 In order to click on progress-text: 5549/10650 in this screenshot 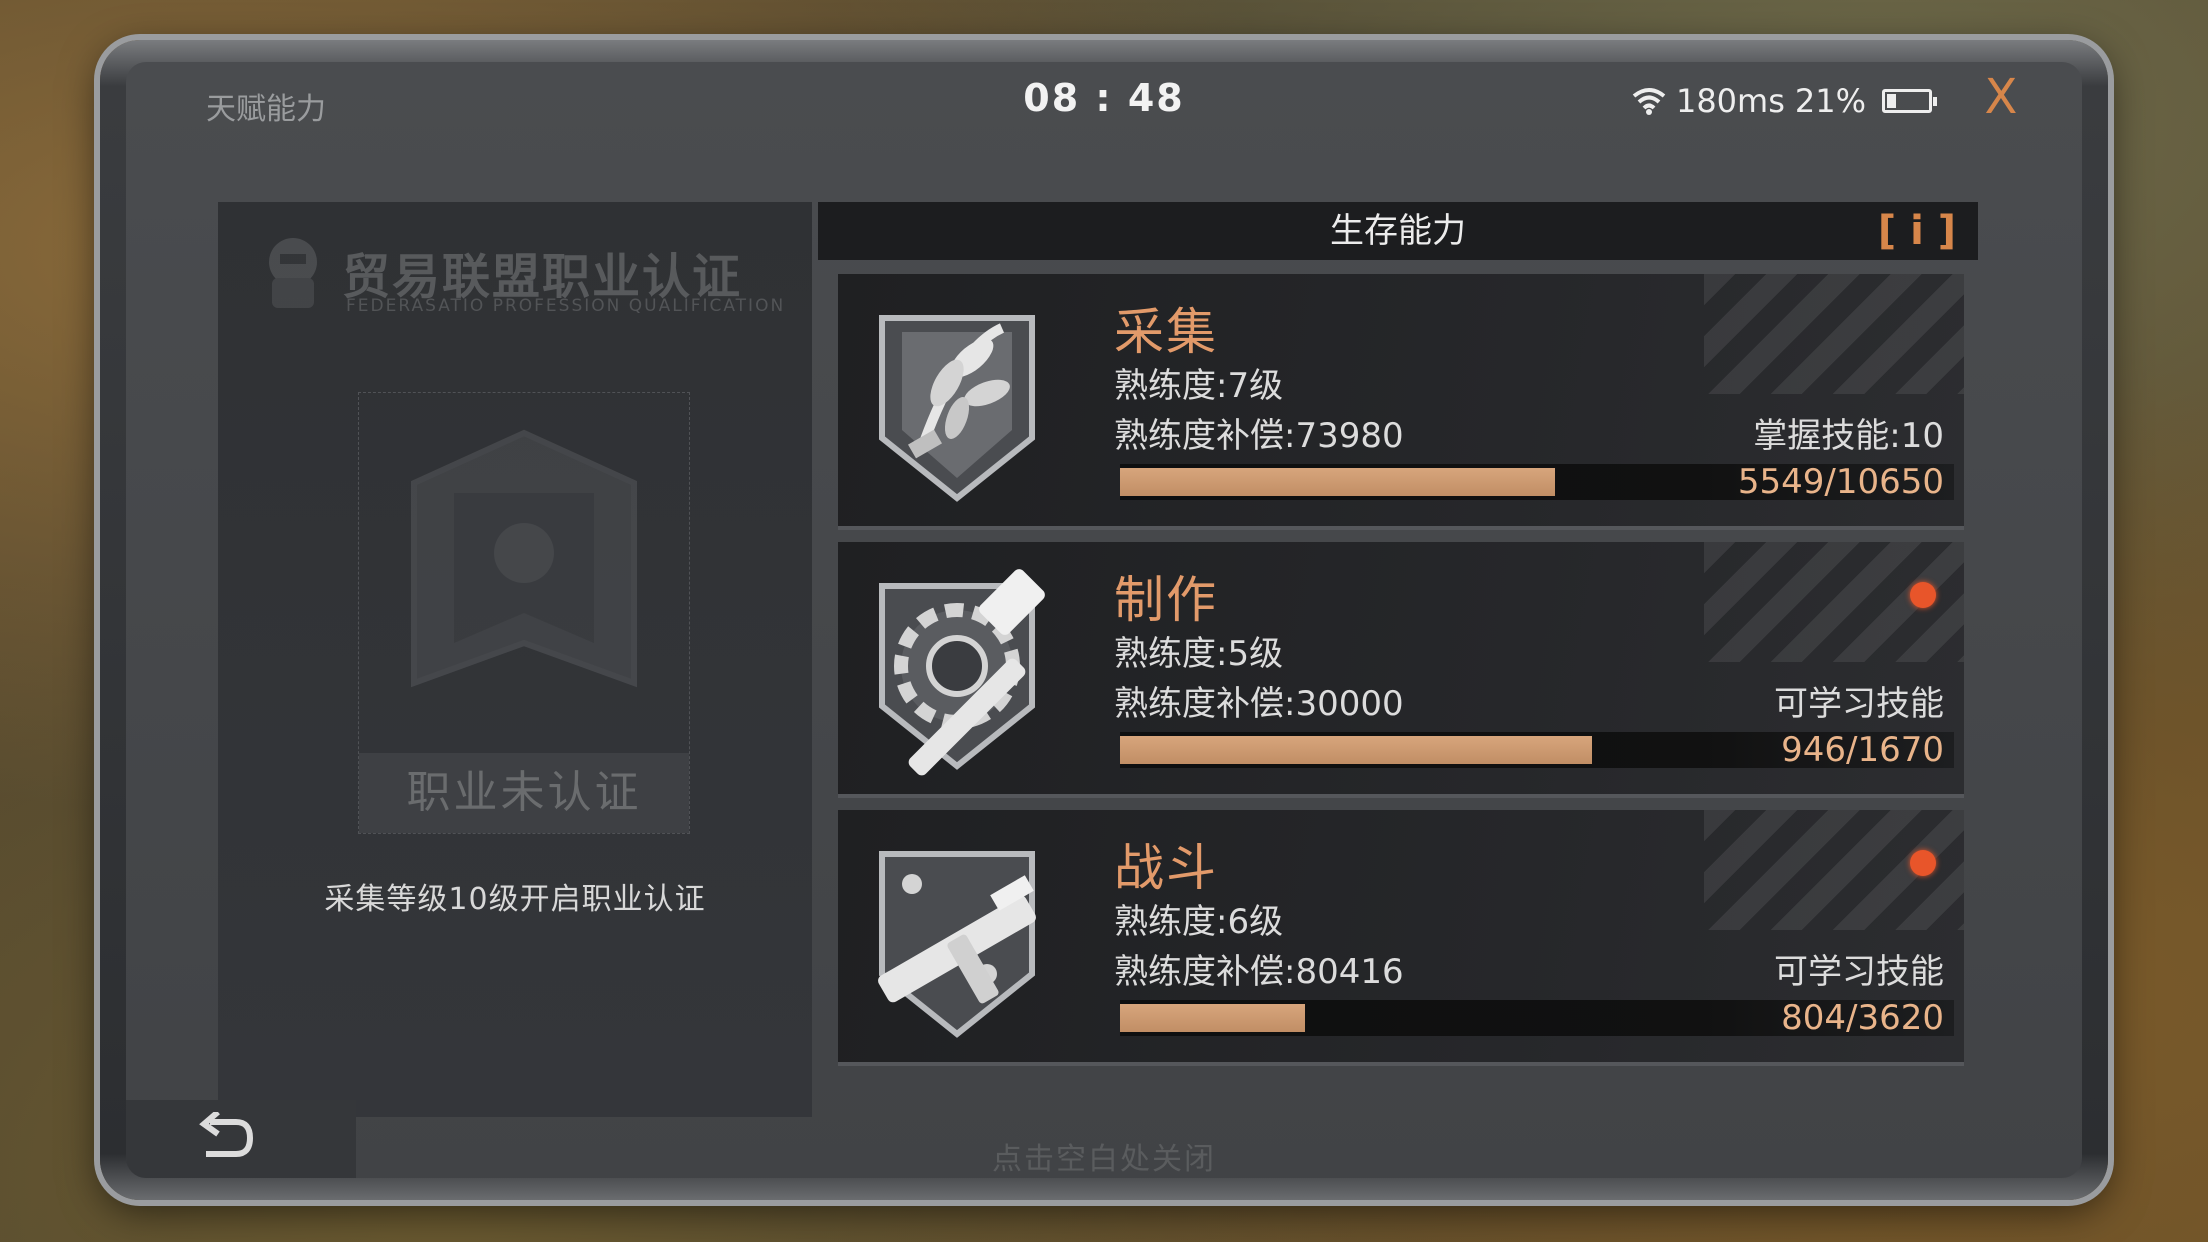, I will do `click(1840, 482)`.